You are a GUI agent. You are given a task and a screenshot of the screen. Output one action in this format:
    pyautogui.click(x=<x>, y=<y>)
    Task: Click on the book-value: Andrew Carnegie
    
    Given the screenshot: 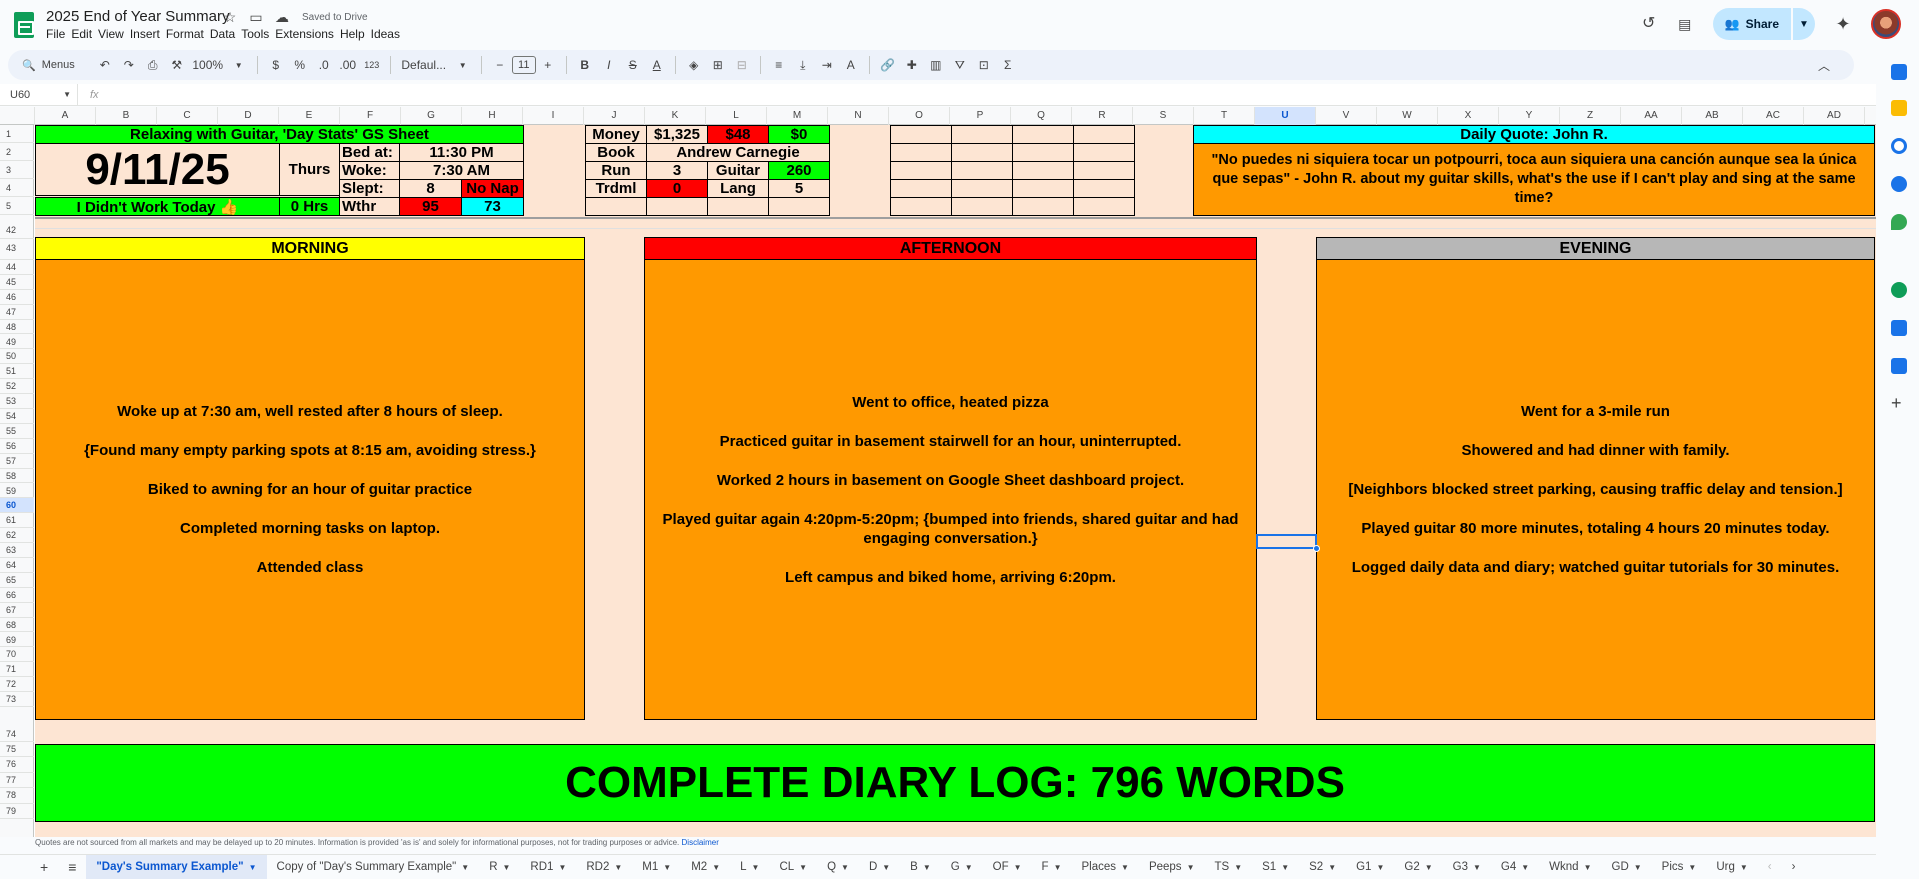 What is the action you would take?
    pyautogui.click(x=738, y=152)
    